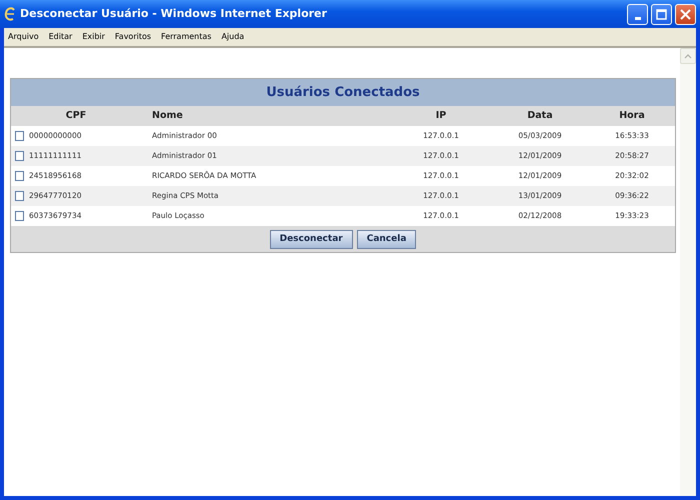 The height and width of the screenshot is (500, 700). Describe the element at coordinates (60, 37) in the screenshot. I see `menu-item: Editar` at that location.